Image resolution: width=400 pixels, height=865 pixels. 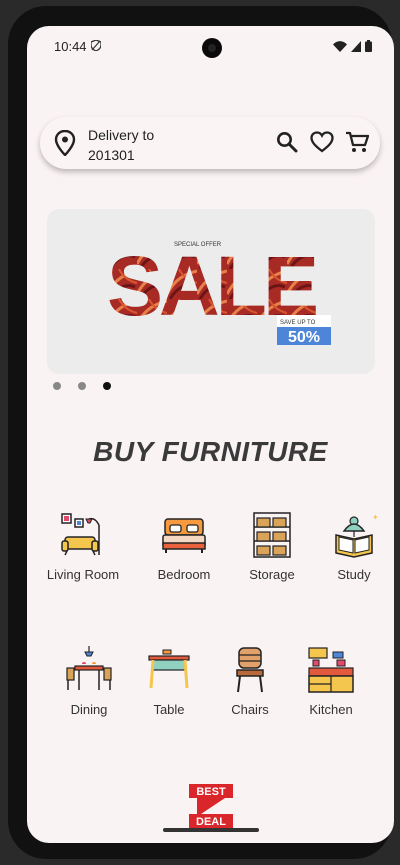 What do you see at coordinates (211, 830) in the screenshot?
I see `home-indicator` at bounding box center [211, 830].